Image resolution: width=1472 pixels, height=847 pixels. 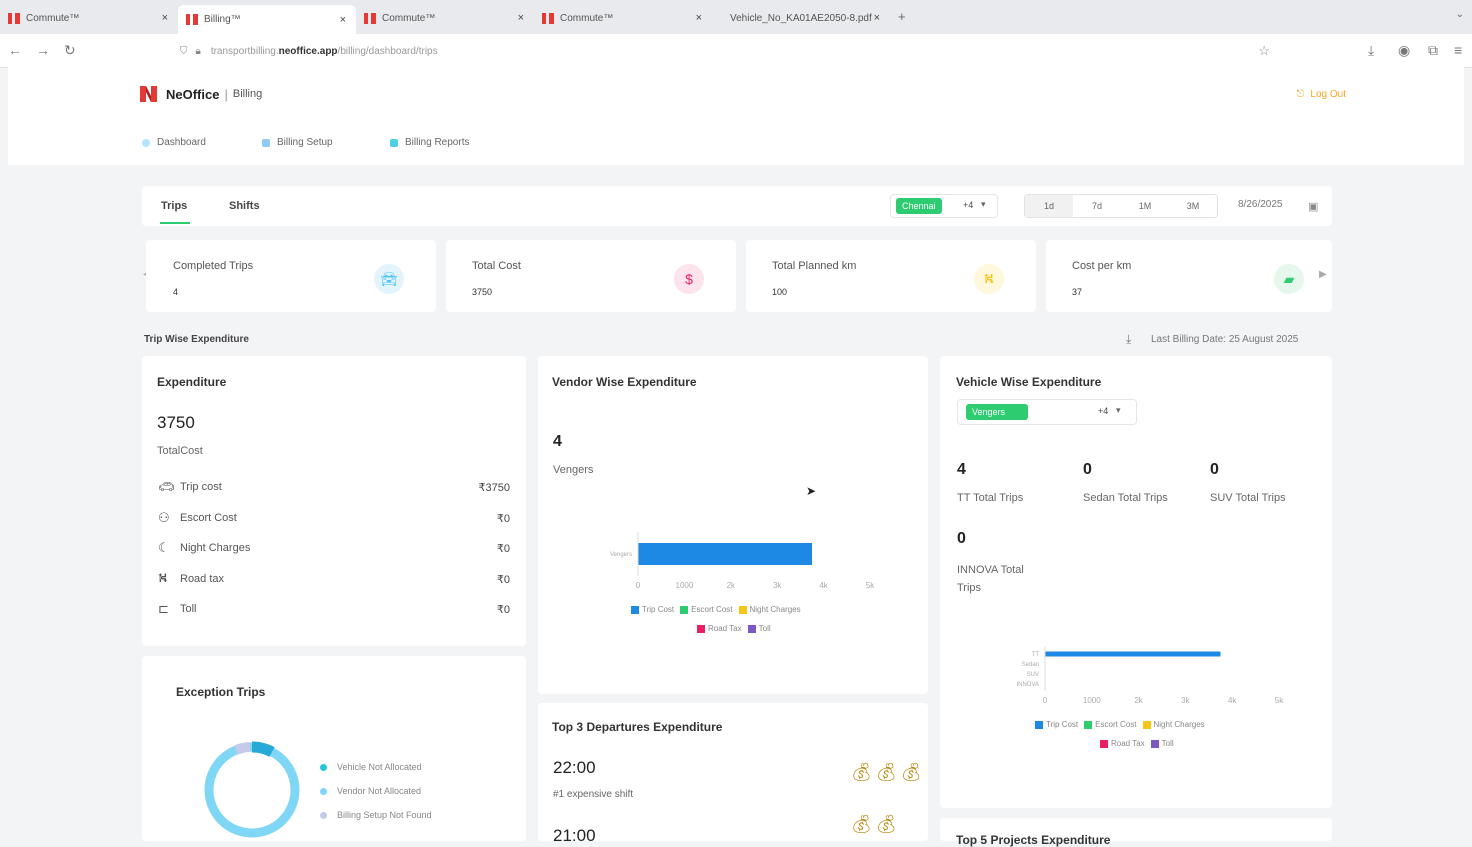 I want to click on expense-label: Trip cost, so click(x=201, y=487).